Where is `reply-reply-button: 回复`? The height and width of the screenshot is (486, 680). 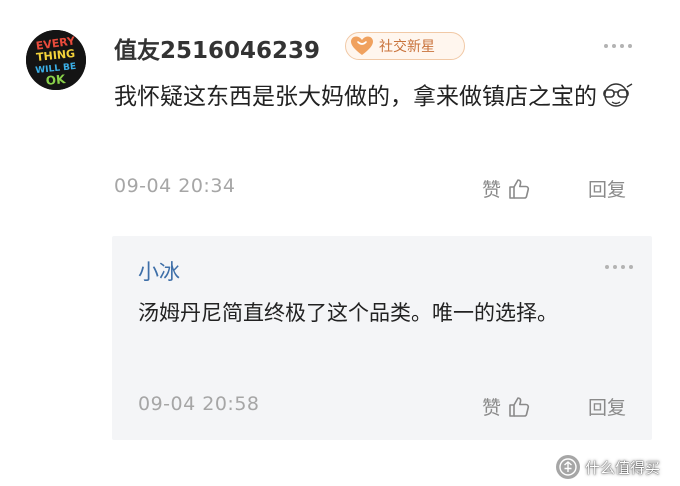 reply-reply-button: 回复 is located at coordinates (607, 406).